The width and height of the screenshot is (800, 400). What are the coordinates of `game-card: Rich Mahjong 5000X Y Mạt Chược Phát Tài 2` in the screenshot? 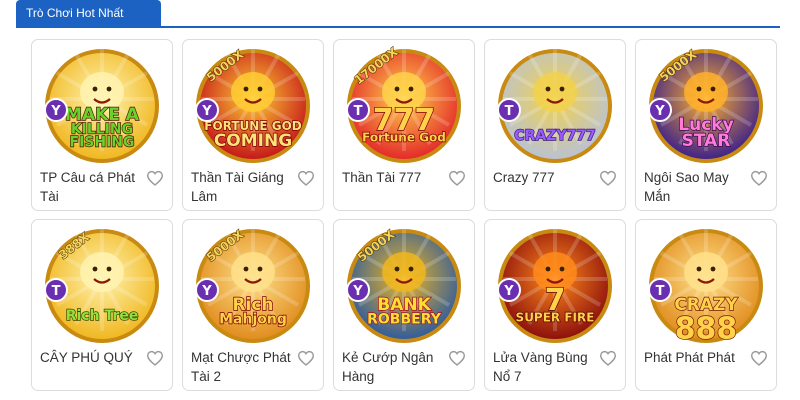 It's located at (253, 305).